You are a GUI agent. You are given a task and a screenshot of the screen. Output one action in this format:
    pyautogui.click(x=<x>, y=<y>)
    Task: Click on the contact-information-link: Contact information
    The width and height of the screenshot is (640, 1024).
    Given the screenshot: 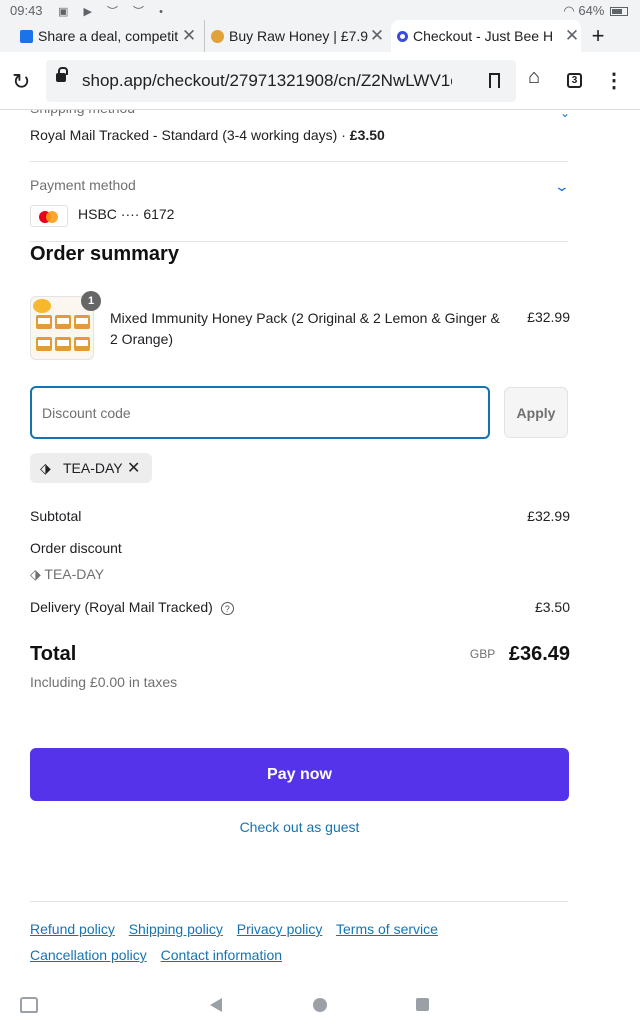 What is the action you would take?
    pyautogui.click(x=221, y=955)
    